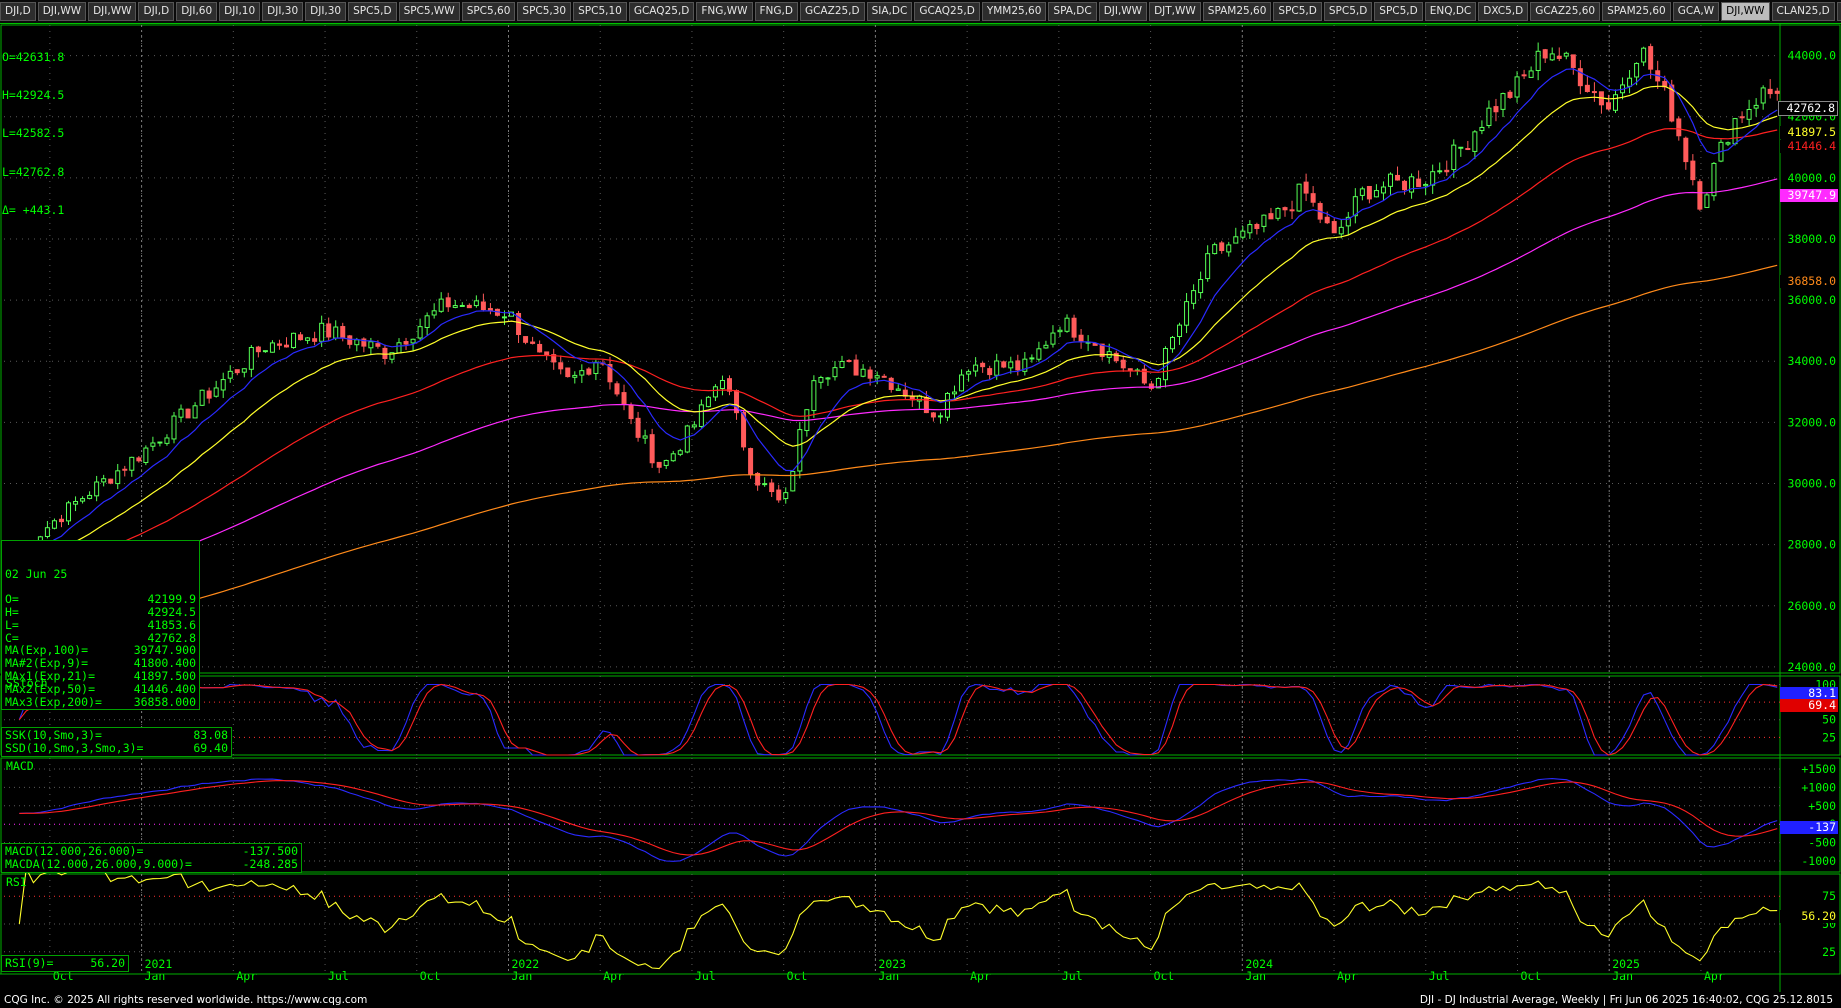  Describe the element at coordinates (1014, 11) in the screenshot. I see `chart-tab: YMM25,60` at that location.